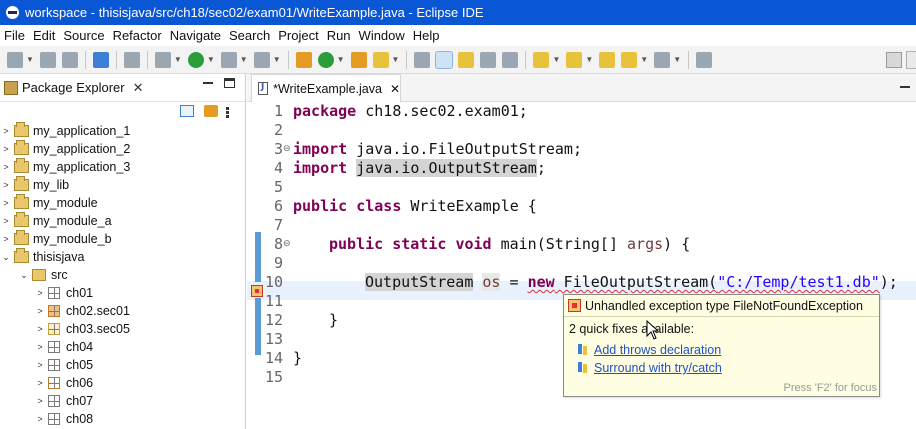  Describe the element at coordinates (80, 419) in the screenshot. I see `tree-item-label: ch08` at that location.